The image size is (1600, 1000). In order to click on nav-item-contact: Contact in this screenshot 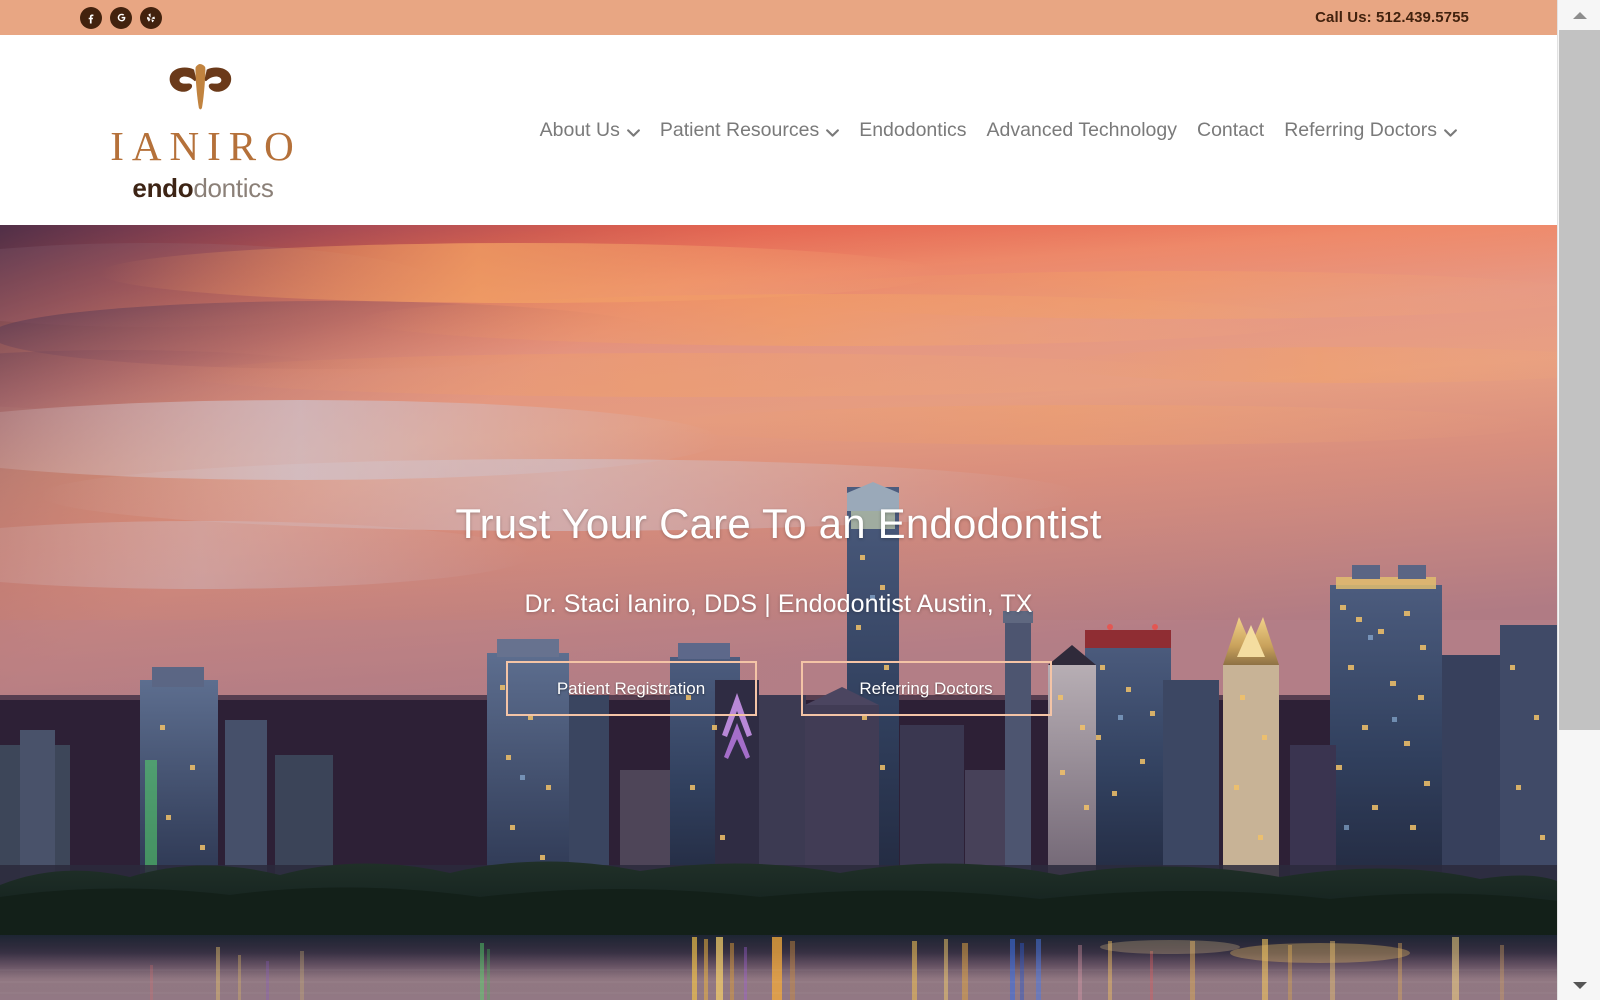, I will do `click(1230, 130)`.